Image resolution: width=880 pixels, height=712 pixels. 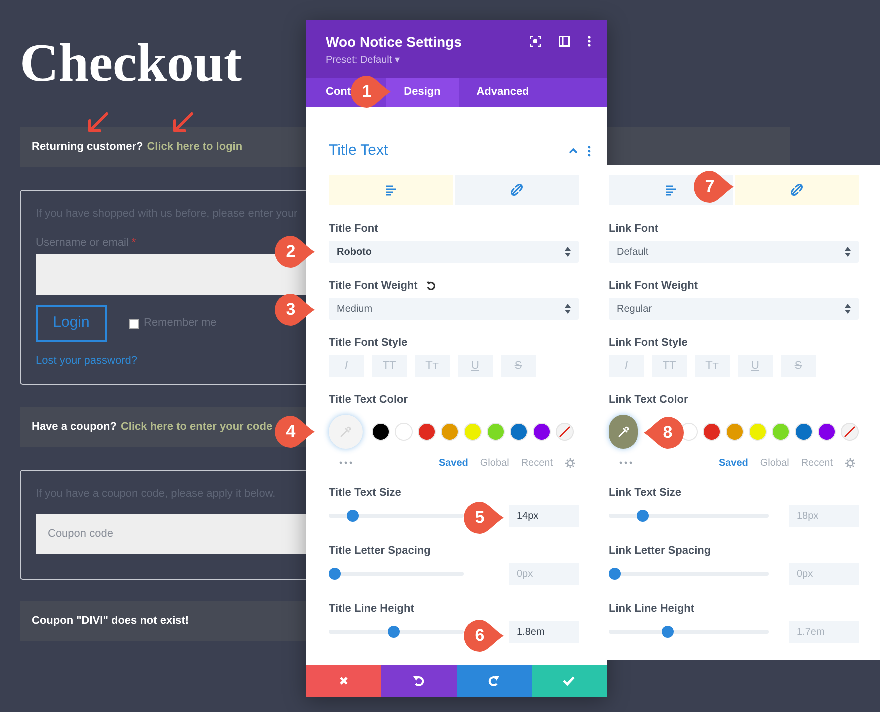 What do you see at coordinates (484, 636) in the screenshot?
I see `step-marker: 6` at bounding box center [484, 636].